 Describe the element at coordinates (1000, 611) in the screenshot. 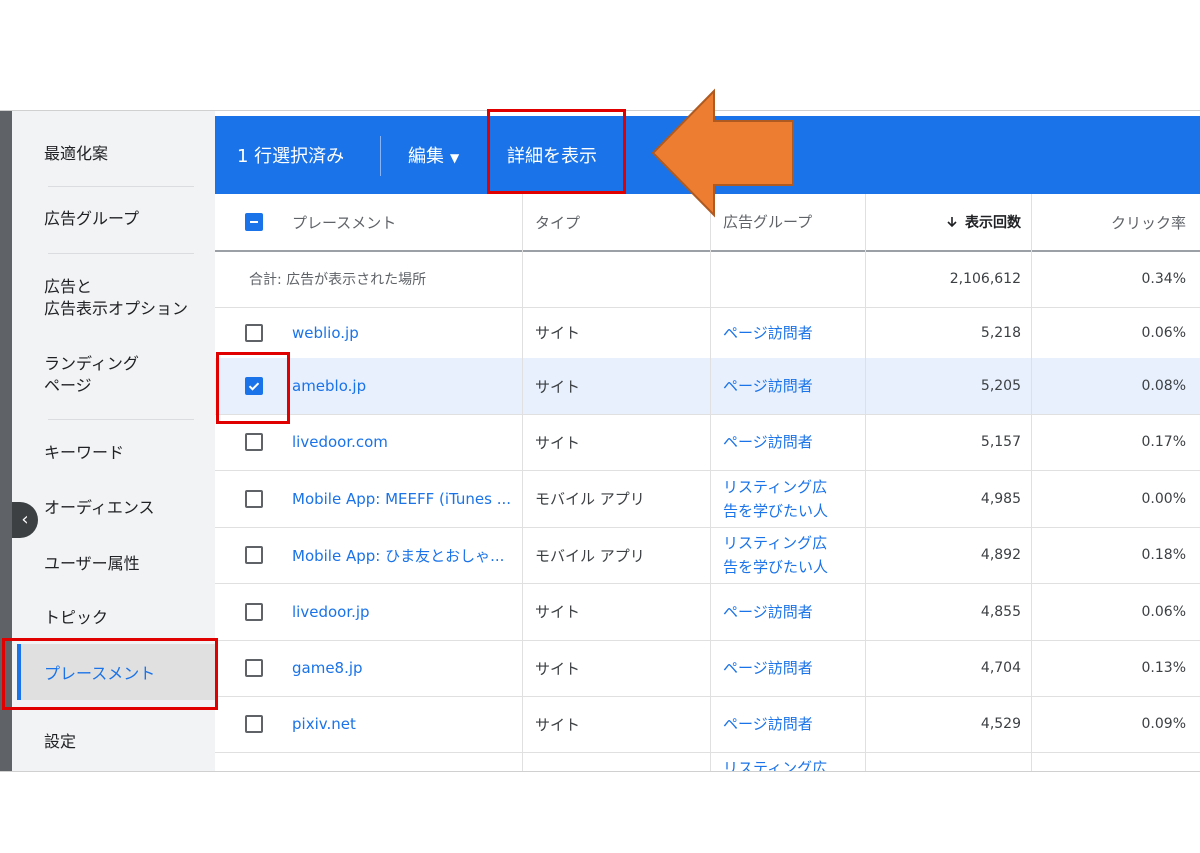

I see `impressions-value: 4,855` at that location.